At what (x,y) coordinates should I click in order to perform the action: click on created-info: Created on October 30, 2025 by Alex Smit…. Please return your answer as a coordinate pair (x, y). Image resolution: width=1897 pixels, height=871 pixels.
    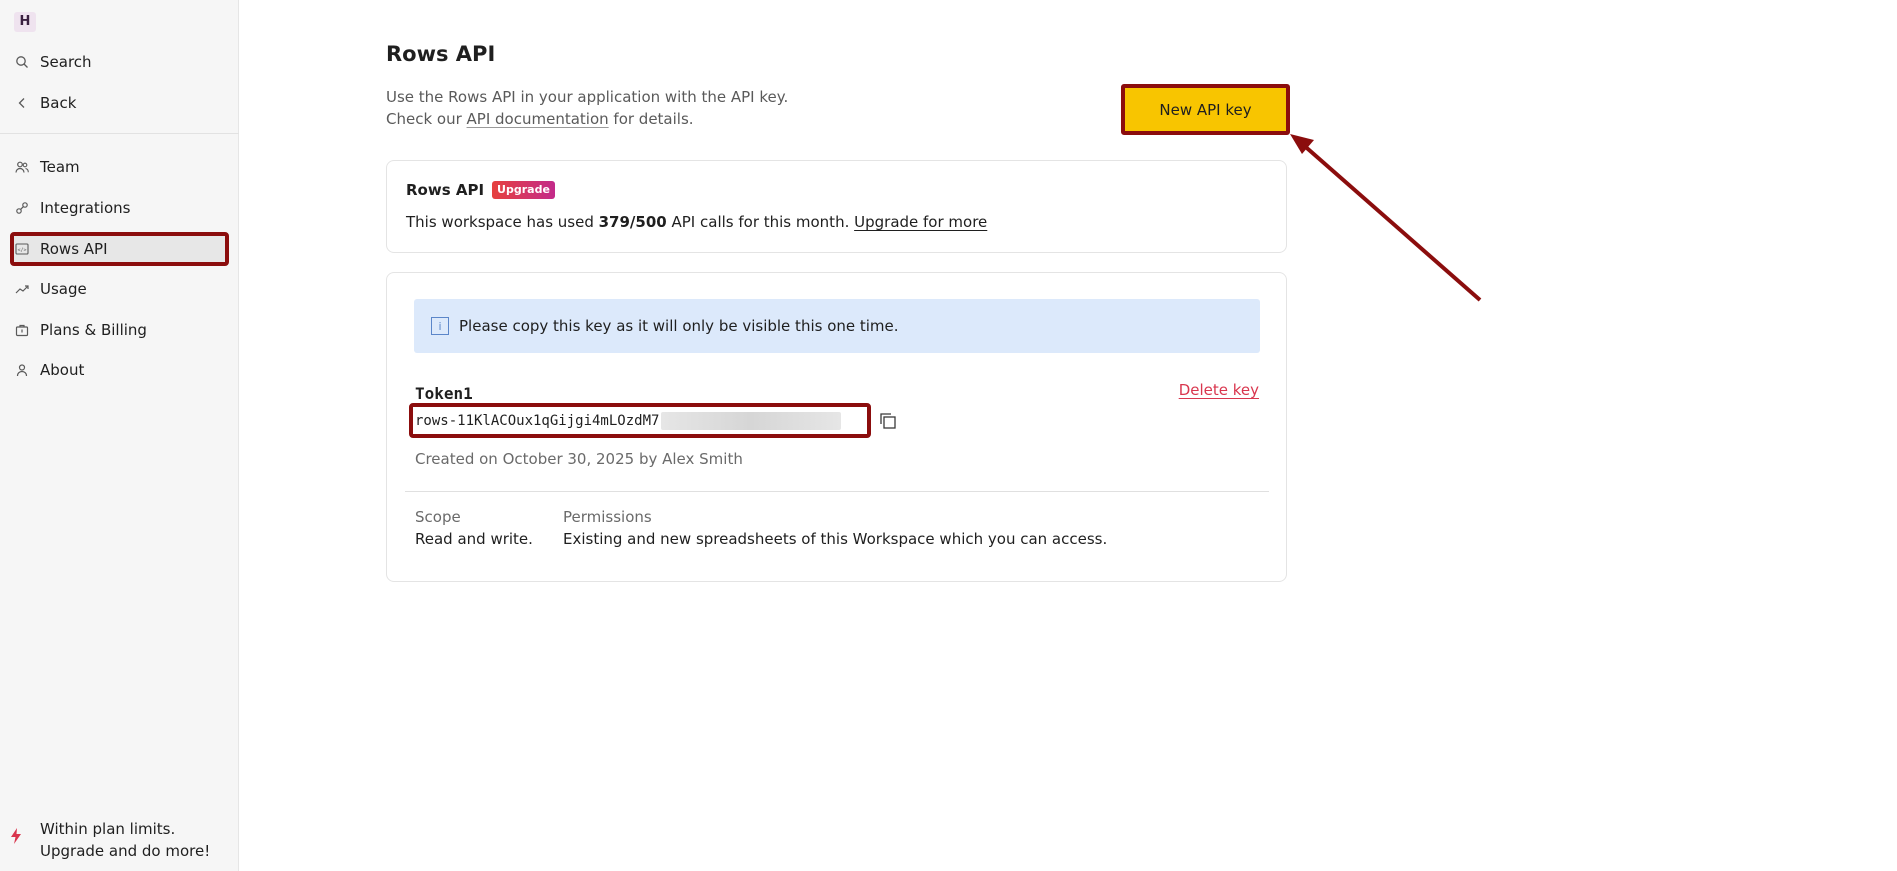
    Looking at the image, I should click on (579, 459).